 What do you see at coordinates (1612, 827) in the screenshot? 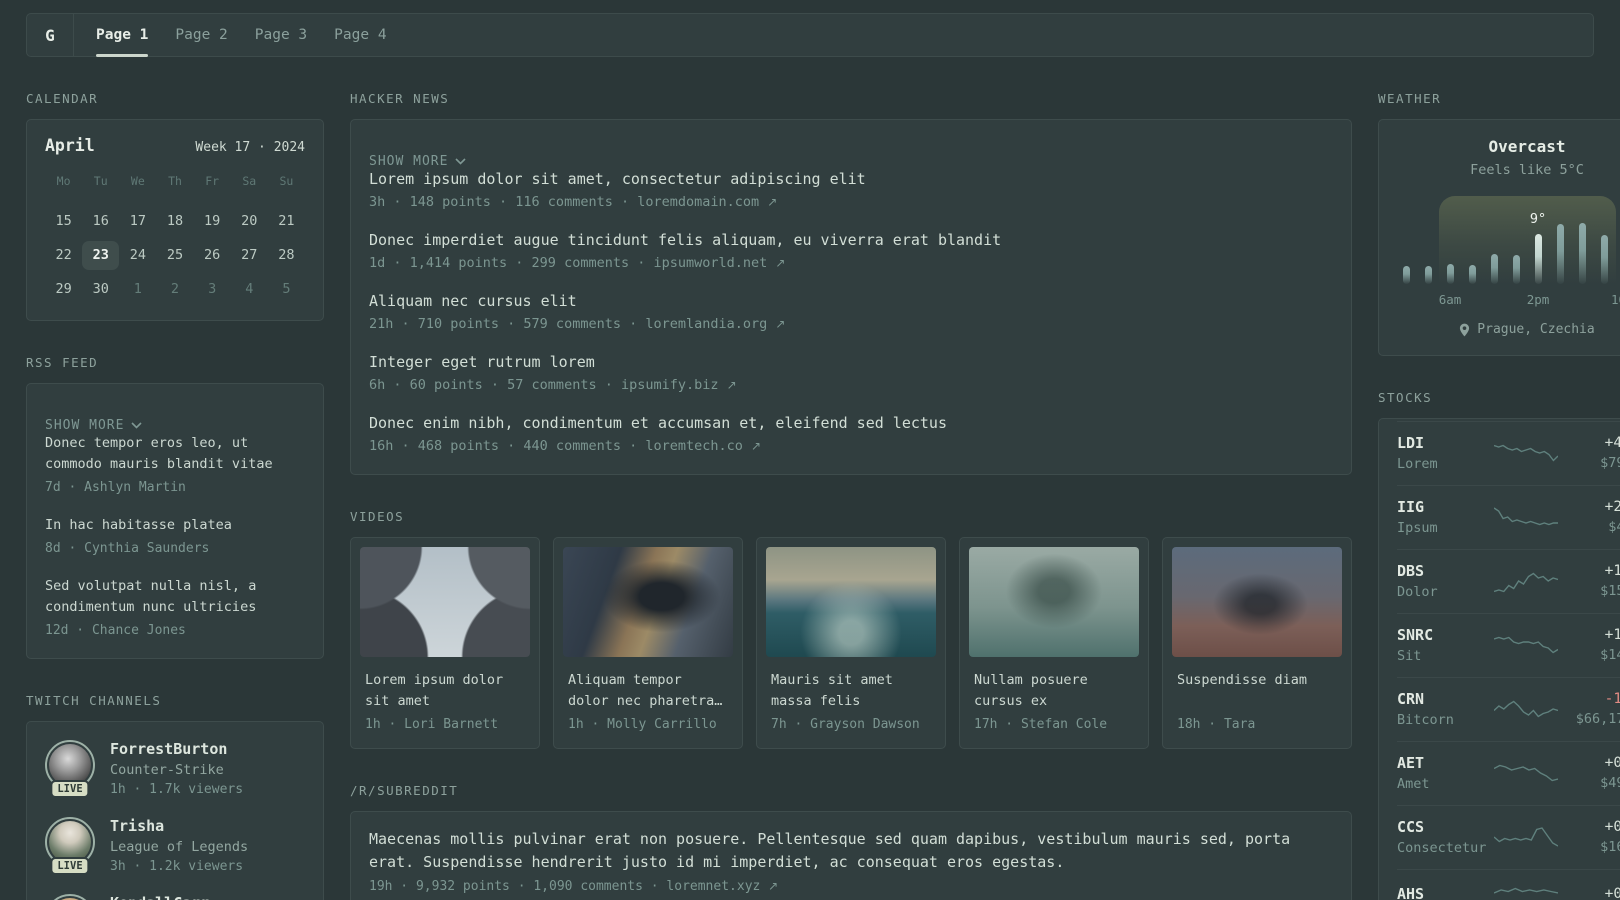
I see `stock-change: +0.51%` at bounding box center [1612, 827].